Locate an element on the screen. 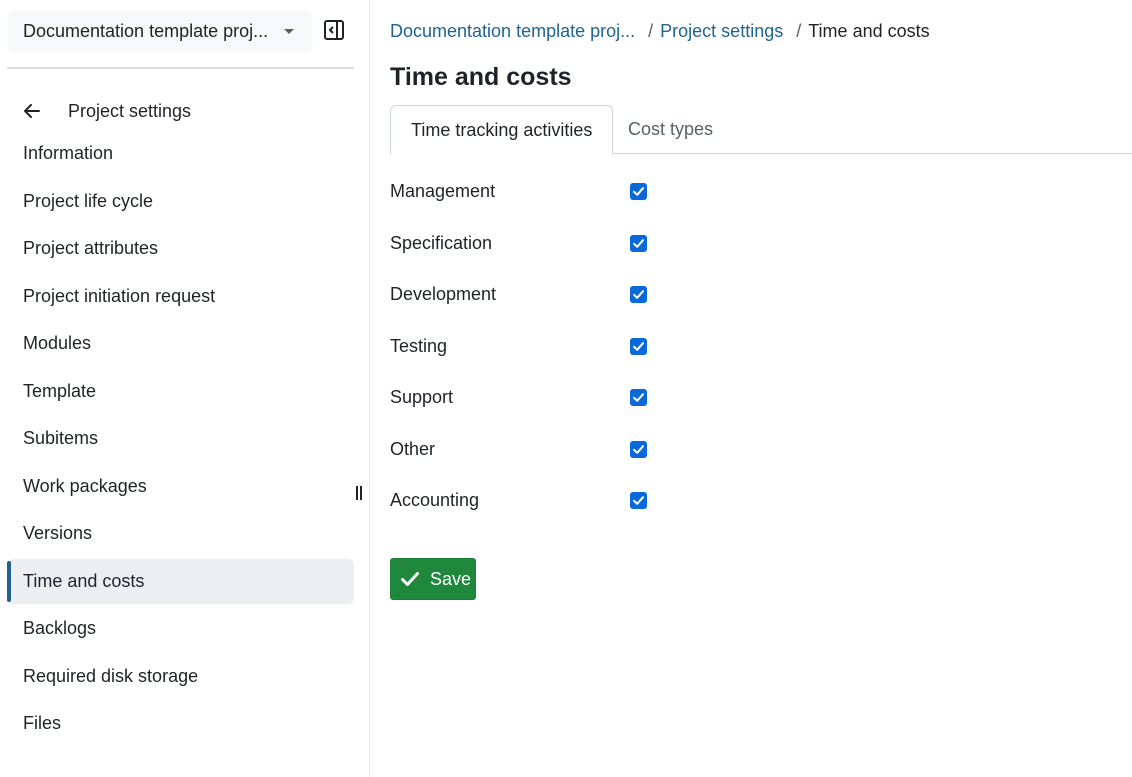 Image resolution: width=1132 pixels, height=777 pixels. tab-cost-types: Cost types is located at coordinates (670, 129).